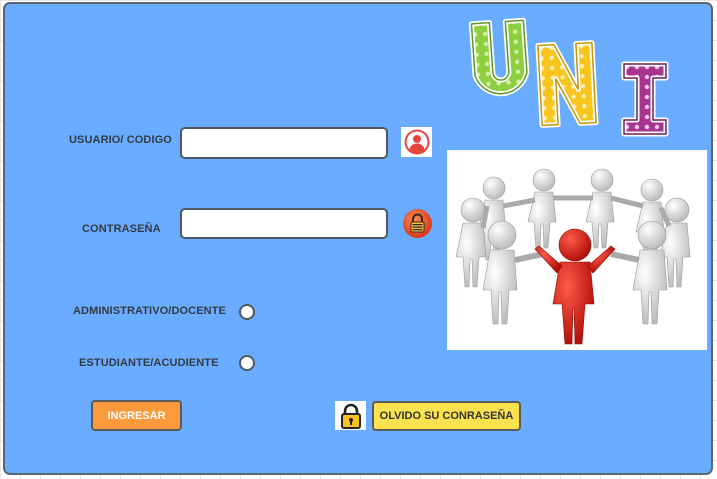 The width and height of the screenshot is (717, 479). What do you see at coordinates (247, 312) in the screenshot?
I see `role-admin-radio` at bounding box center [247, 312].